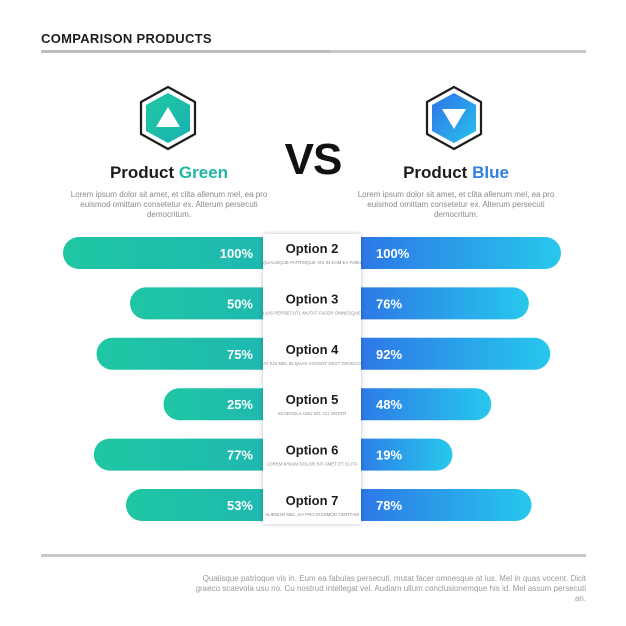  Describe the element at coordinates (313, 413) in the screenshot. I see `option-sublabel: SCAEVOLA USU NO. CU NOSTR` at that location.